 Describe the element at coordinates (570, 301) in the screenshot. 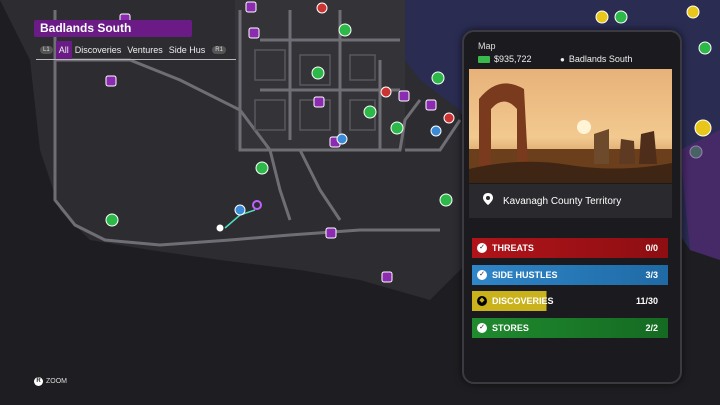

I see `category-discoveries: ◆ DISCOVERIES 11/30` at that location.